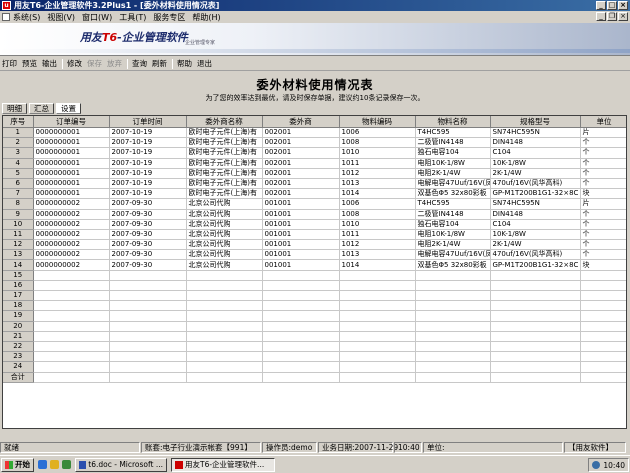 The height and width of the screenshot is (473, 630). Describe the element at coordinates (535, 204) in the screenshot. I see `table-cell: SN74HC595N` at that location.